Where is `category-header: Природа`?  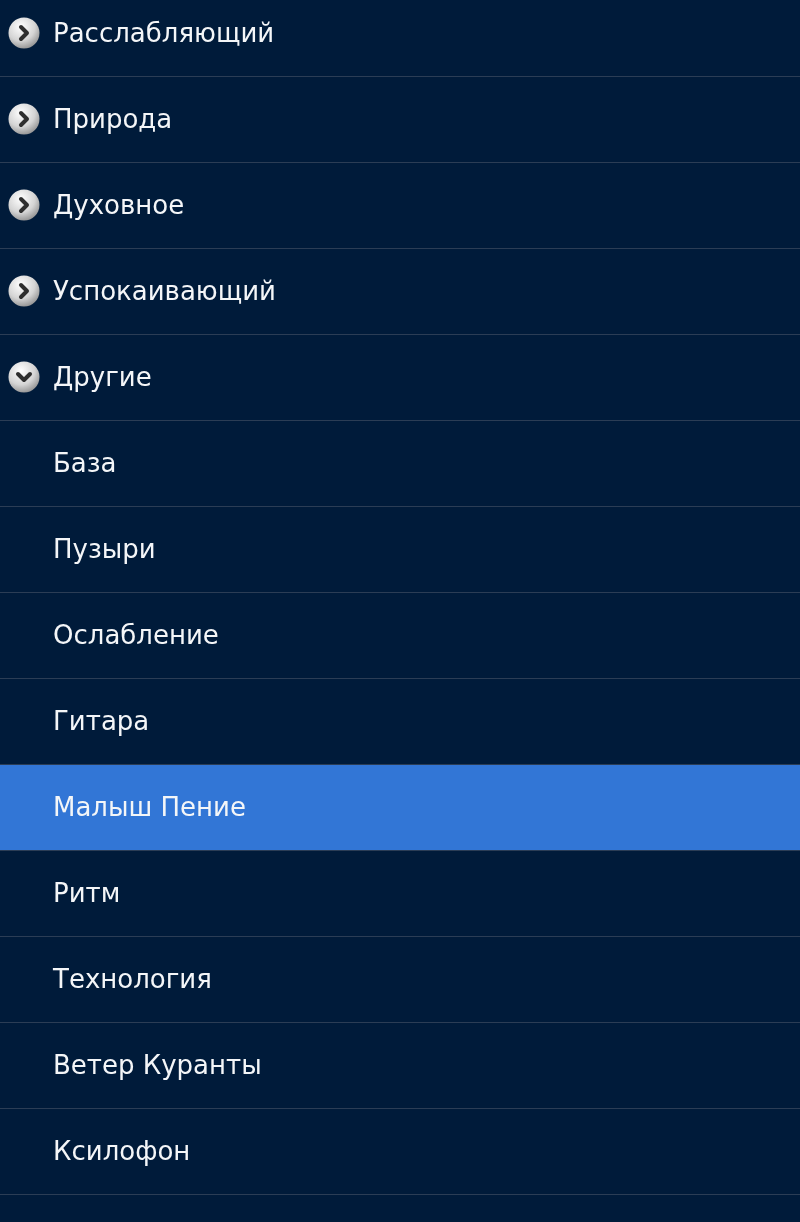
category-header: Природа is located at coordinates (400, 120).